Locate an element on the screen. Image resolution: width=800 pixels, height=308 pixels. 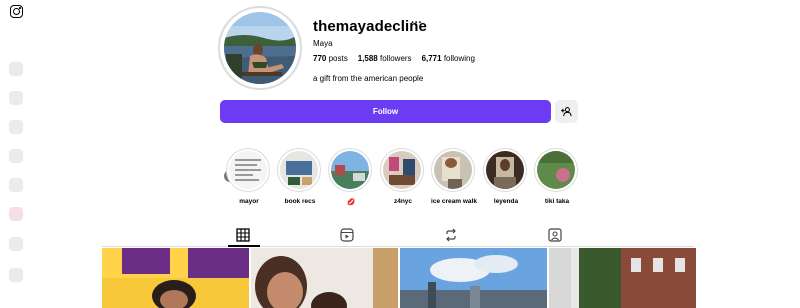
reels-icon is located at coordinates (347, 235).